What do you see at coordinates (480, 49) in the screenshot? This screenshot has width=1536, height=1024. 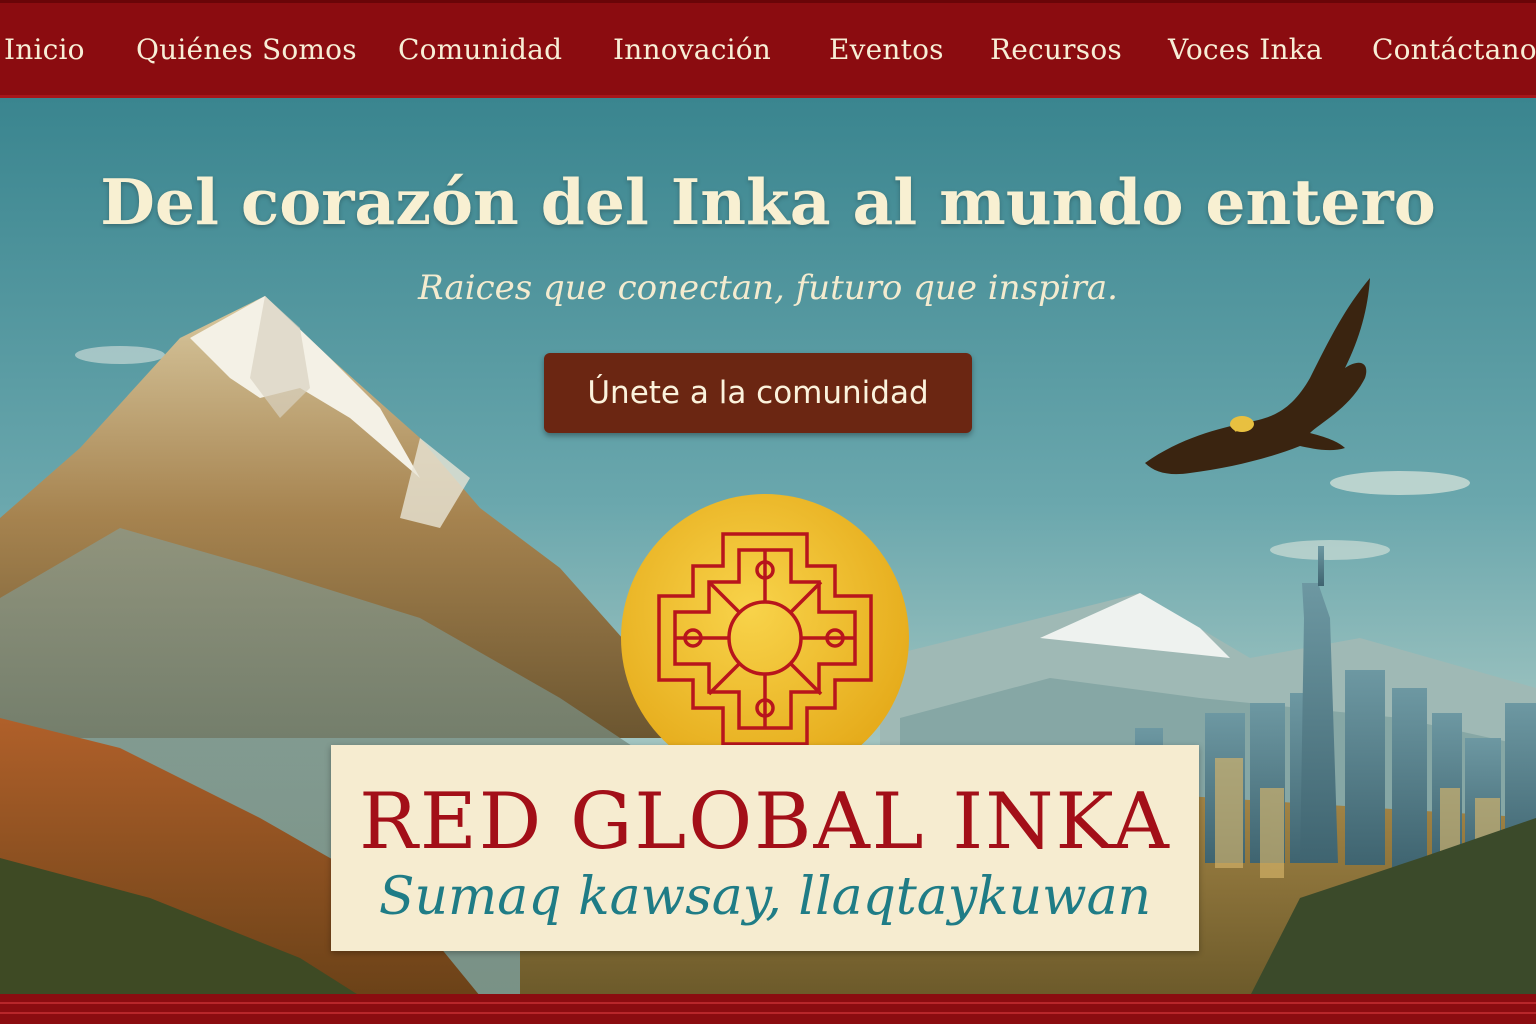 I see `nav-item-comunidad: Comunidad` at bounding box center [480, 49].